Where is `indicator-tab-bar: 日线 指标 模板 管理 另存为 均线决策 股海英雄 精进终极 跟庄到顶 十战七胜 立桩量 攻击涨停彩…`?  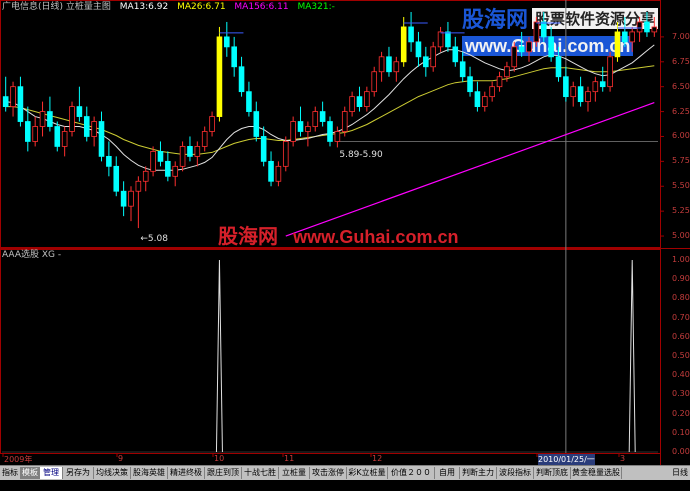 indicator-tab-bar: 日线 指标 模板 管理 另存为 均线决策 股海英雄 精进终极 跟庄到顶 十战七胜 立桩量 攻击涨停彩… is located at coordinates (345, 477).